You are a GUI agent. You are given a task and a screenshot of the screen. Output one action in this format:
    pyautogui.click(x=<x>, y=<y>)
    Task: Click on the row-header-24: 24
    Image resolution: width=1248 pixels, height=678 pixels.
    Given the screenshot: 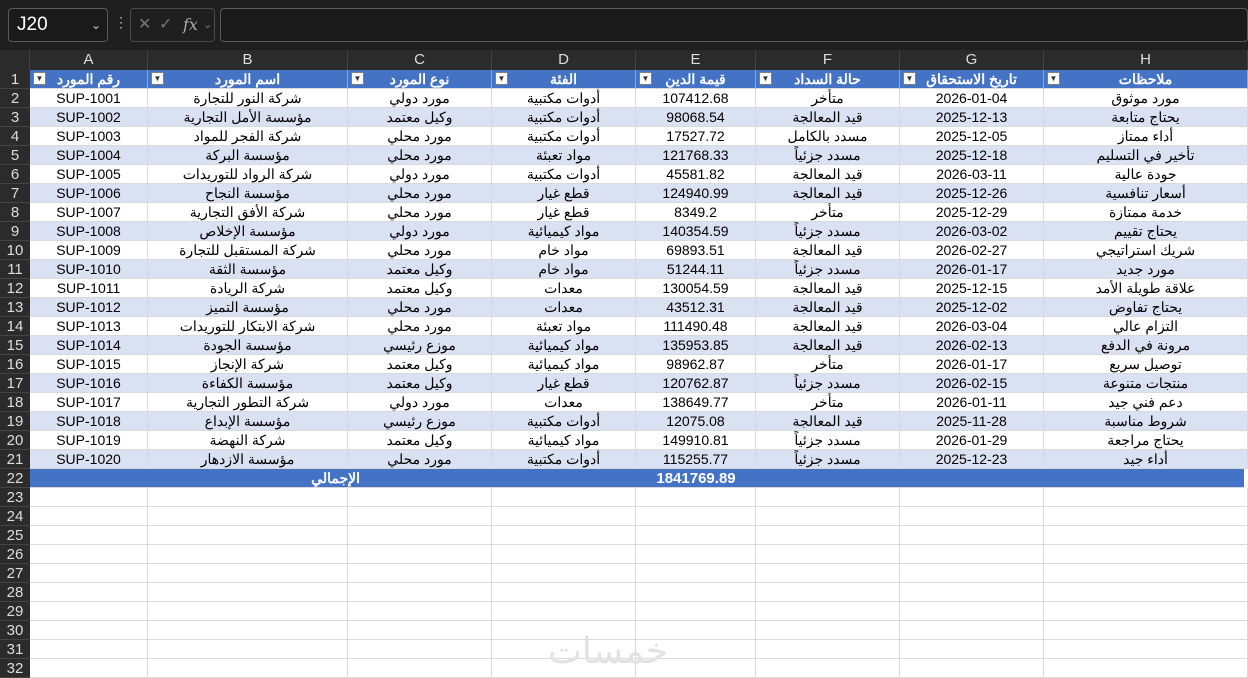 What is the action you would take?
    pyautogui.click(x=15, y=516)
    